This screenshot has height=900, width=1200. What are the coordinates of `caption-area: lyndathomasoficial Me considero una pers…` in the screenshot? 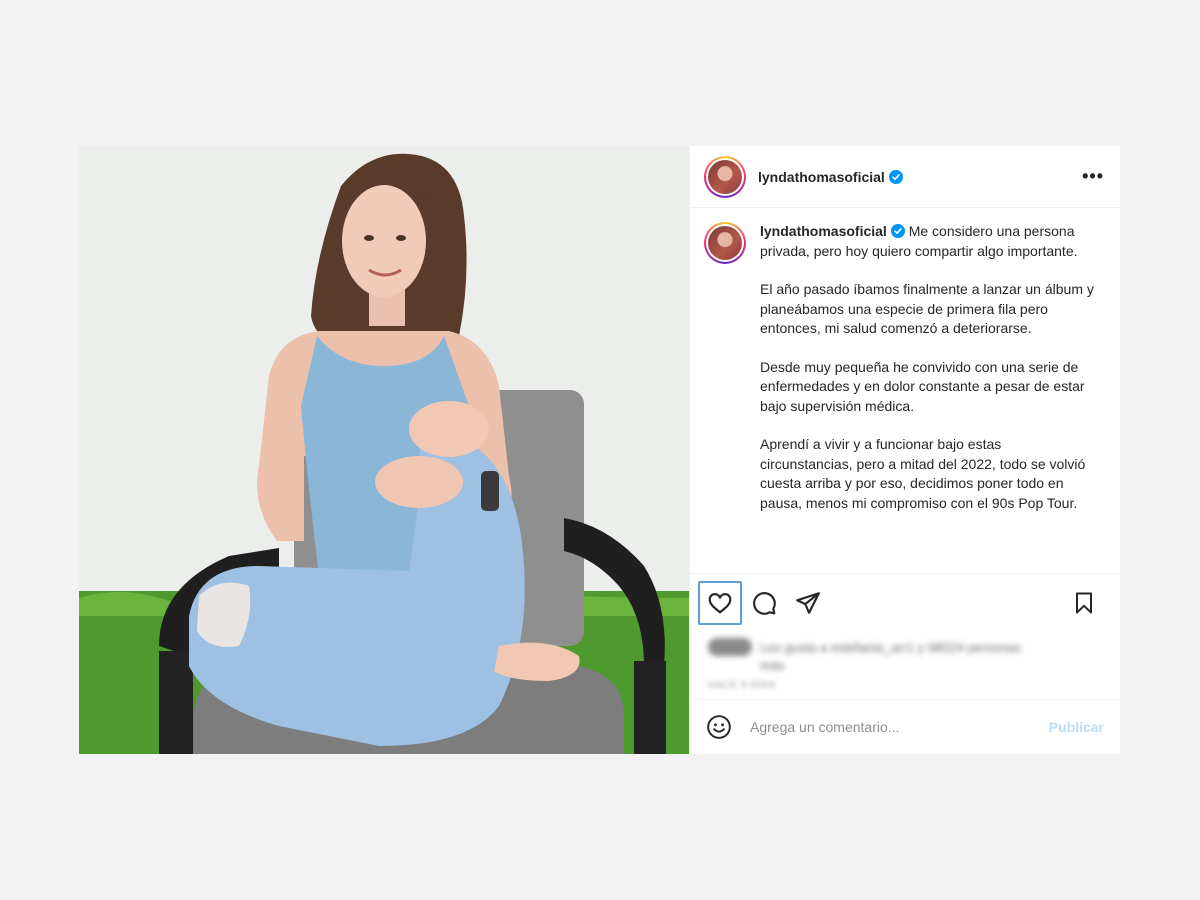 It's located at (905, 391).